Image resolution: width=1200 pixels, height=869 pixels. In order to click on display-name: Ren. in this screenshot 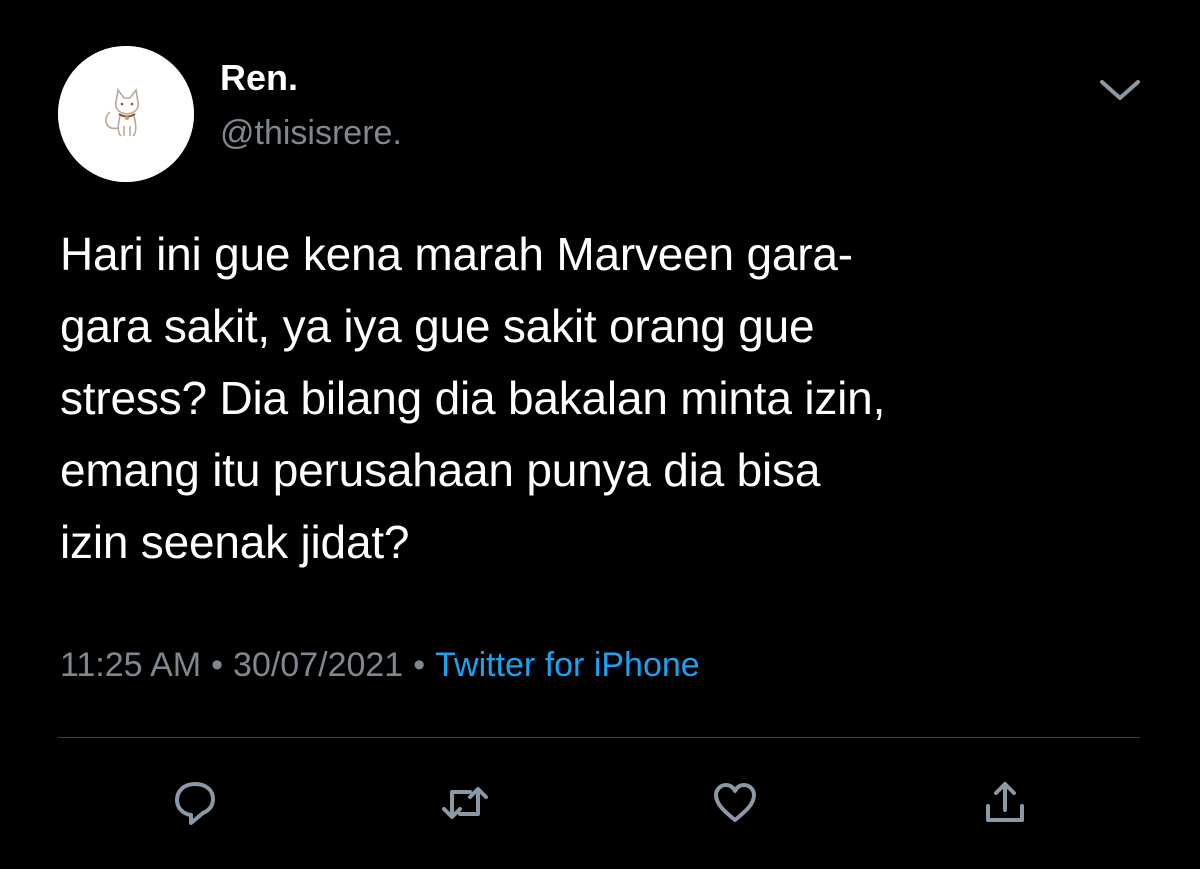, I will do `click(259, 78)`.